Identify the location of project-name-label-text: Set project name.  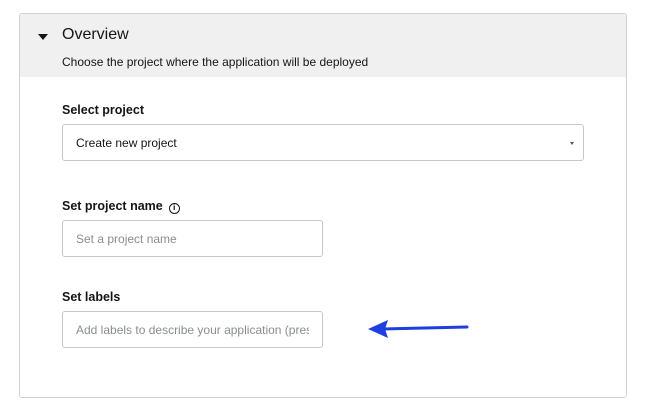
(112, 206).